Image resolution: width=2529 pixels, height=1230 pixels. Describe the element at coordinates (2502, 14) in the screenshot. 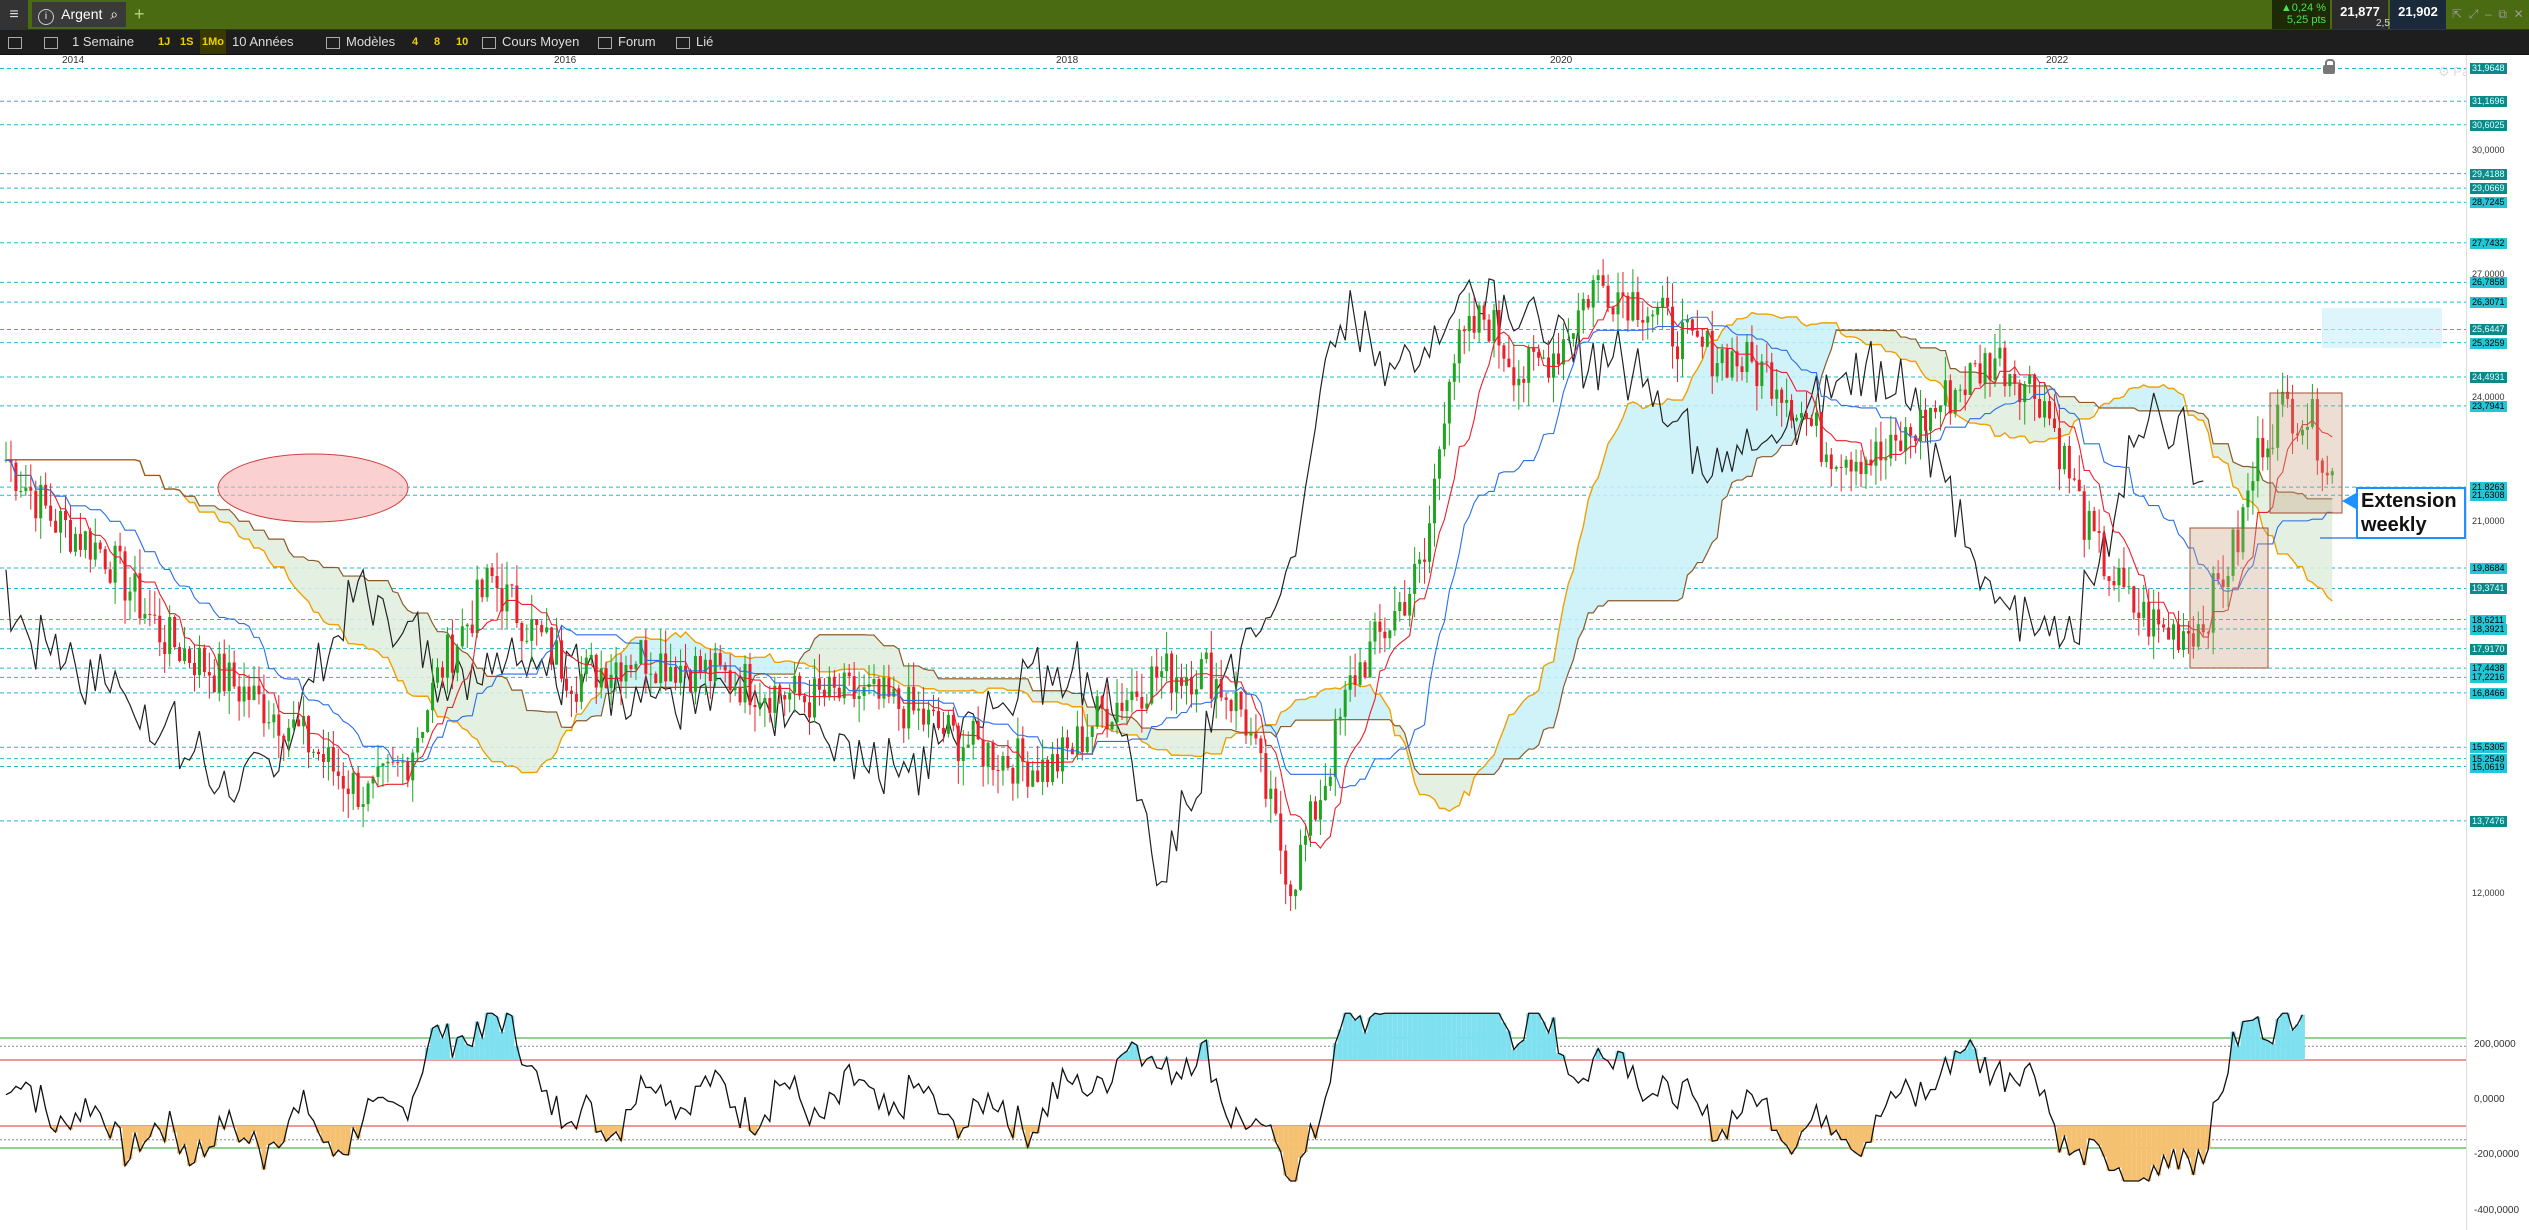

I see `restore-icon: ⧉` at that location.